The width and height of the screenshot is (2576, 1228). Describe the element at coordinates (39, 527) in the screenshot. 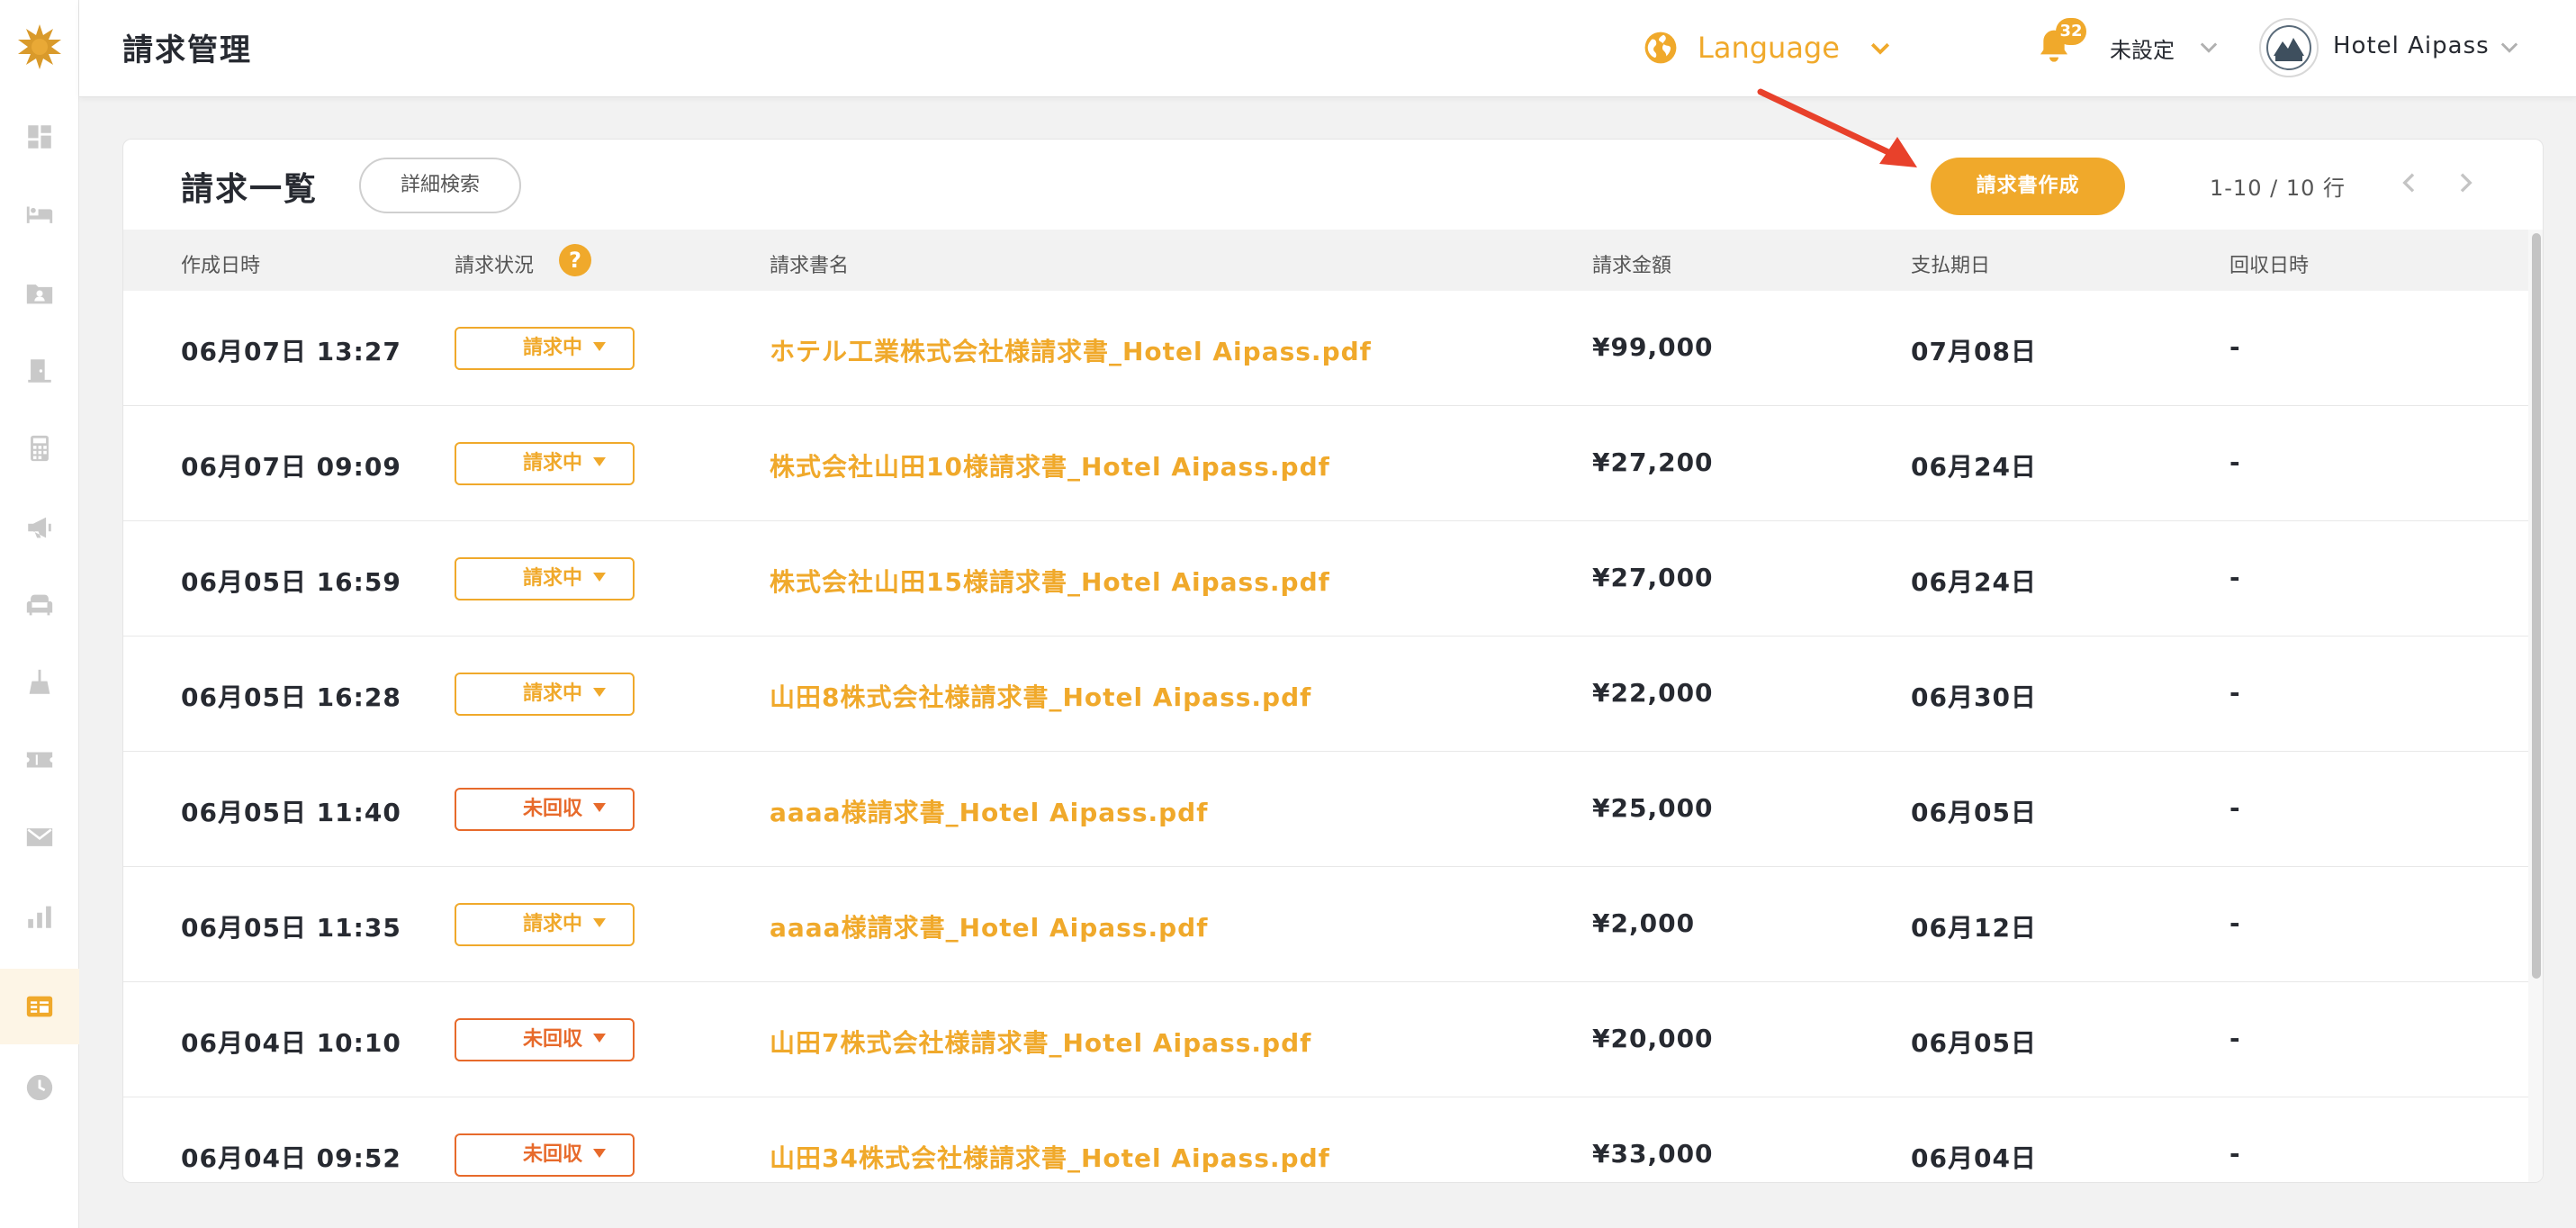

I see `sidebar-item-notice` at that location.